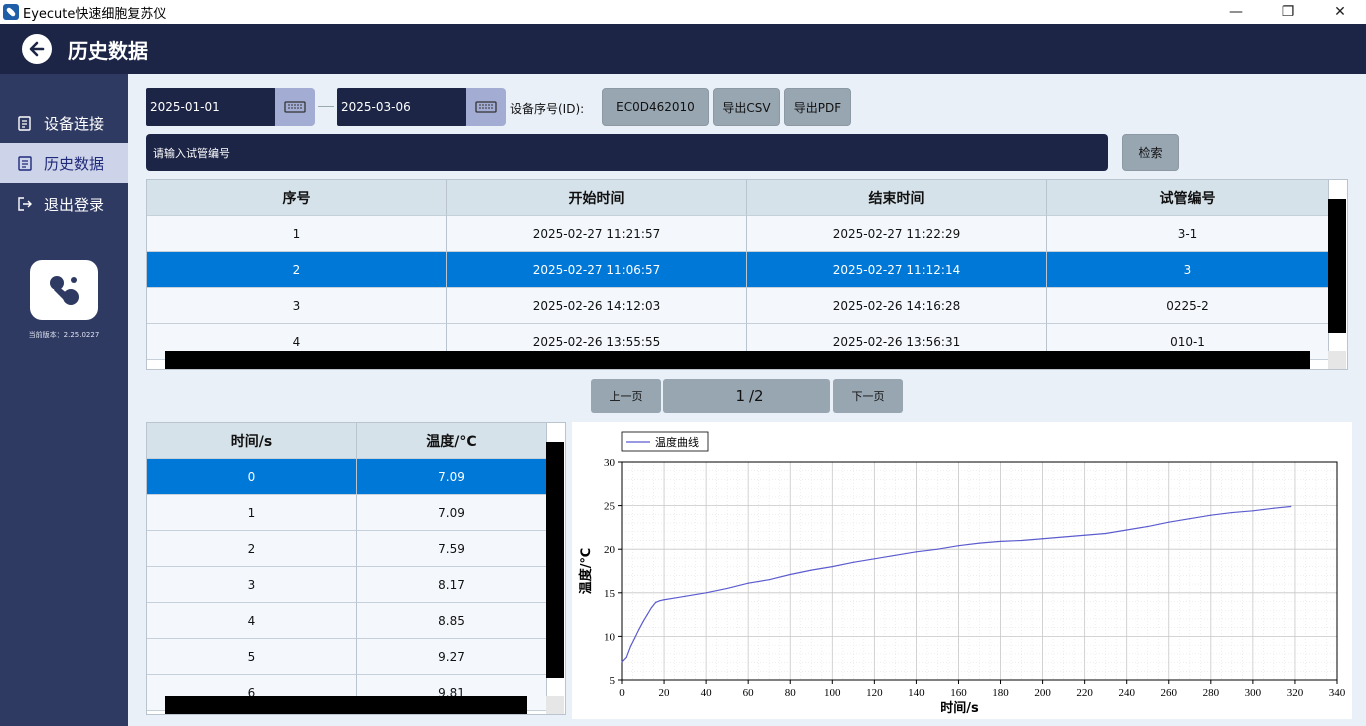 The width and height of the screenshot is (1366, 726). I want to click on sidebar-item-label: 设备连接, so click(74, 123).